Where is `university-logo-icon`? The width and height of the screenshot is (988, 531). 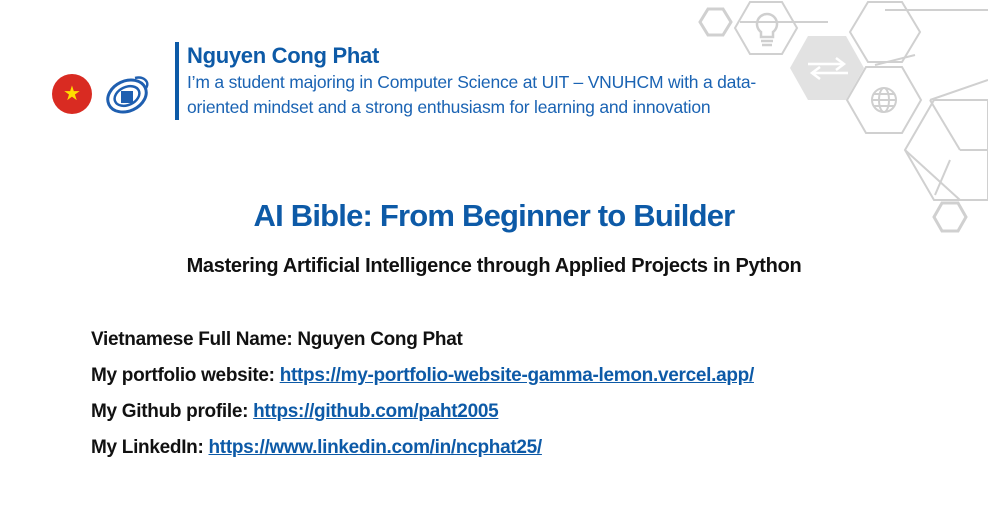 university-logo-icon is located at coordinates (127, 95).